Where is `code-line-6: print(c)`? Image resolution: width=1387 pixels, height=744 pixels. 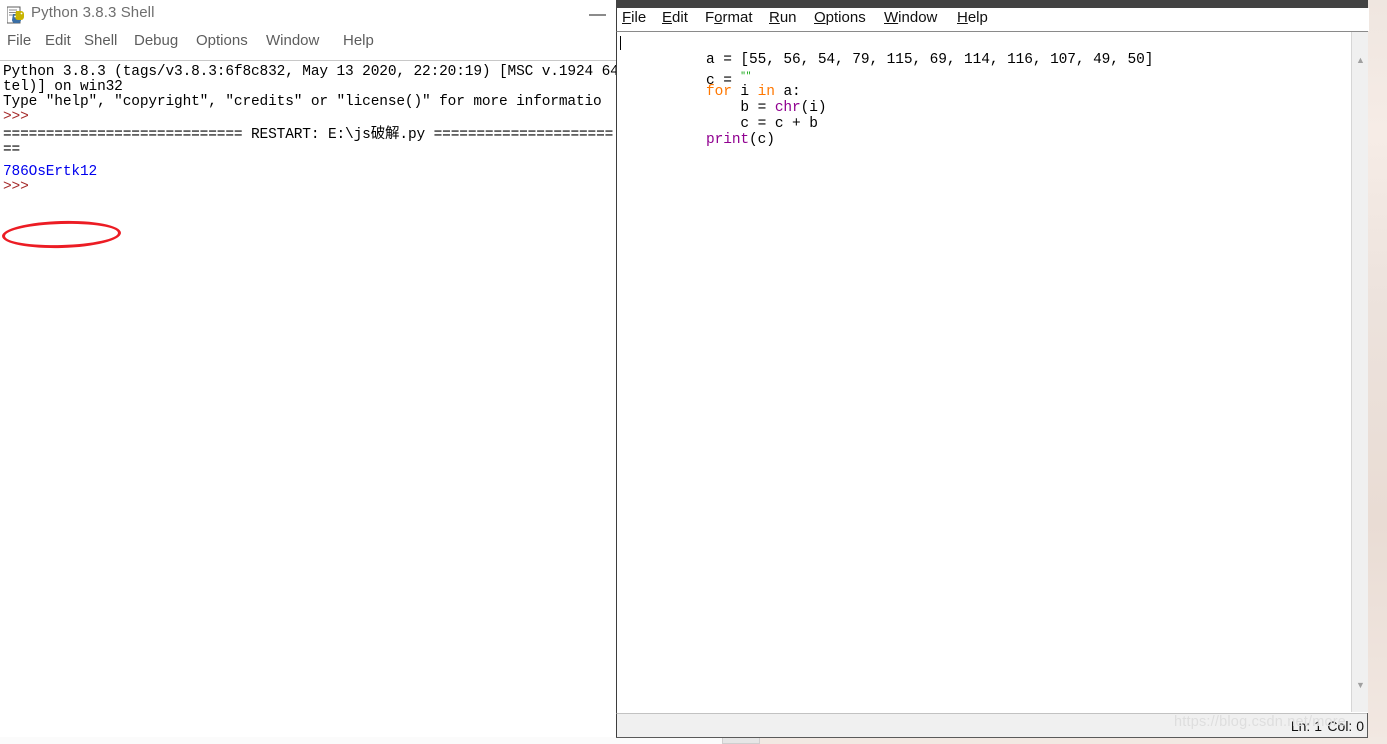
code-line-6: print(c) is located at coordinates (697, 140).